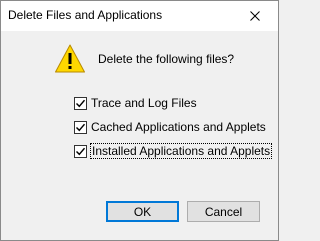  I want to click on option-installed-applications: Installed Applications and Applets, so click(173, 151).